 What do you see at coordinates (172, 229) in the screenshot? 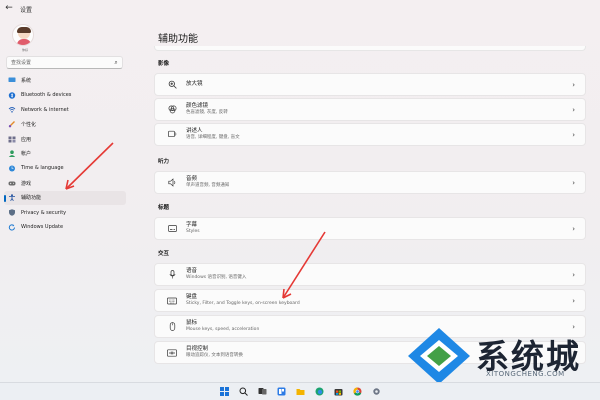
I see `captions-icon` at bounding box center [172, 229].